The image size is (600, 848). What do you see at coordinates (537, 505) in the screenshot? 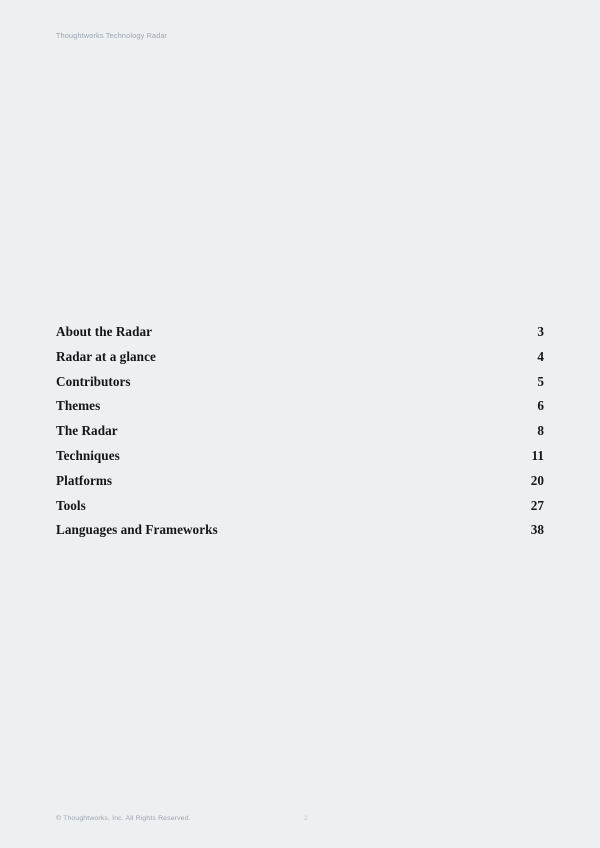
I see `toc-entry-page: 27` at bounding box center [537, 505].